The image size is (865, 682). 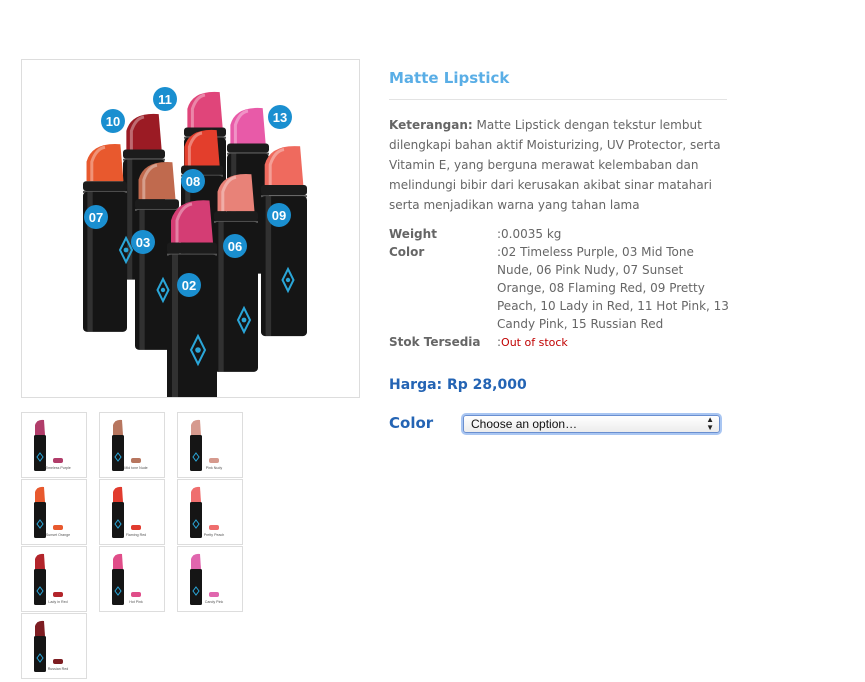 I want to click on lipstick-thumbnail-illustration: Mid tone Nude, so click(x=130, y=445).